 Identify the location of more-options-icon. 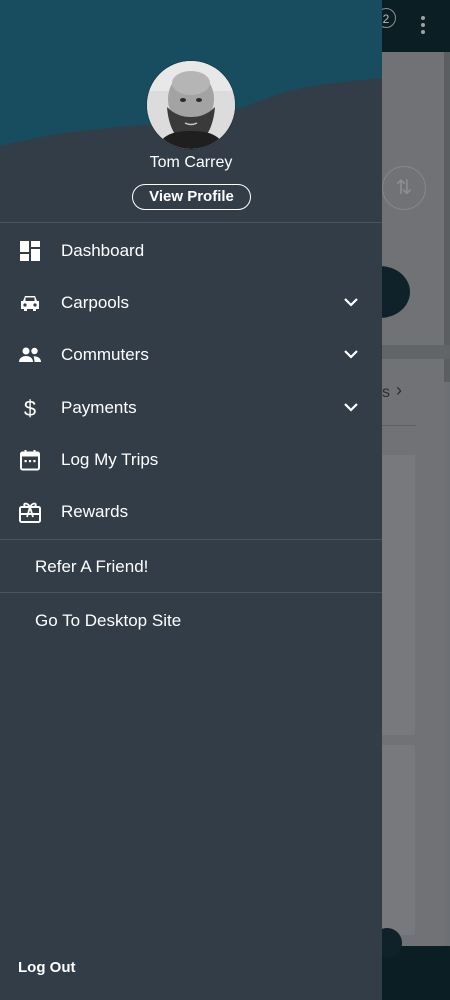
(423, 27).